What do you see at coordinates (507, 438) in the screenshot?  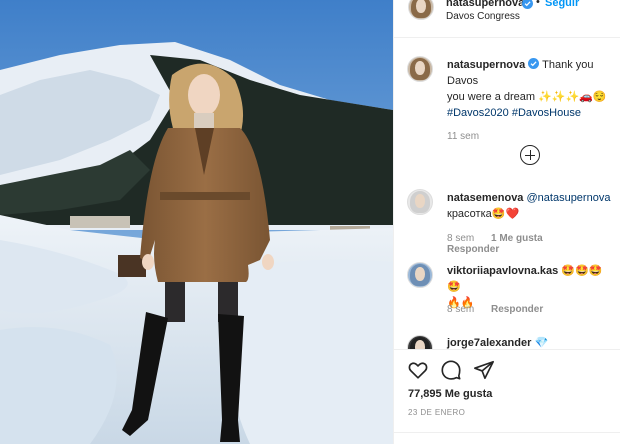 I see `add-comment-area` at bounding box center [507, 438].